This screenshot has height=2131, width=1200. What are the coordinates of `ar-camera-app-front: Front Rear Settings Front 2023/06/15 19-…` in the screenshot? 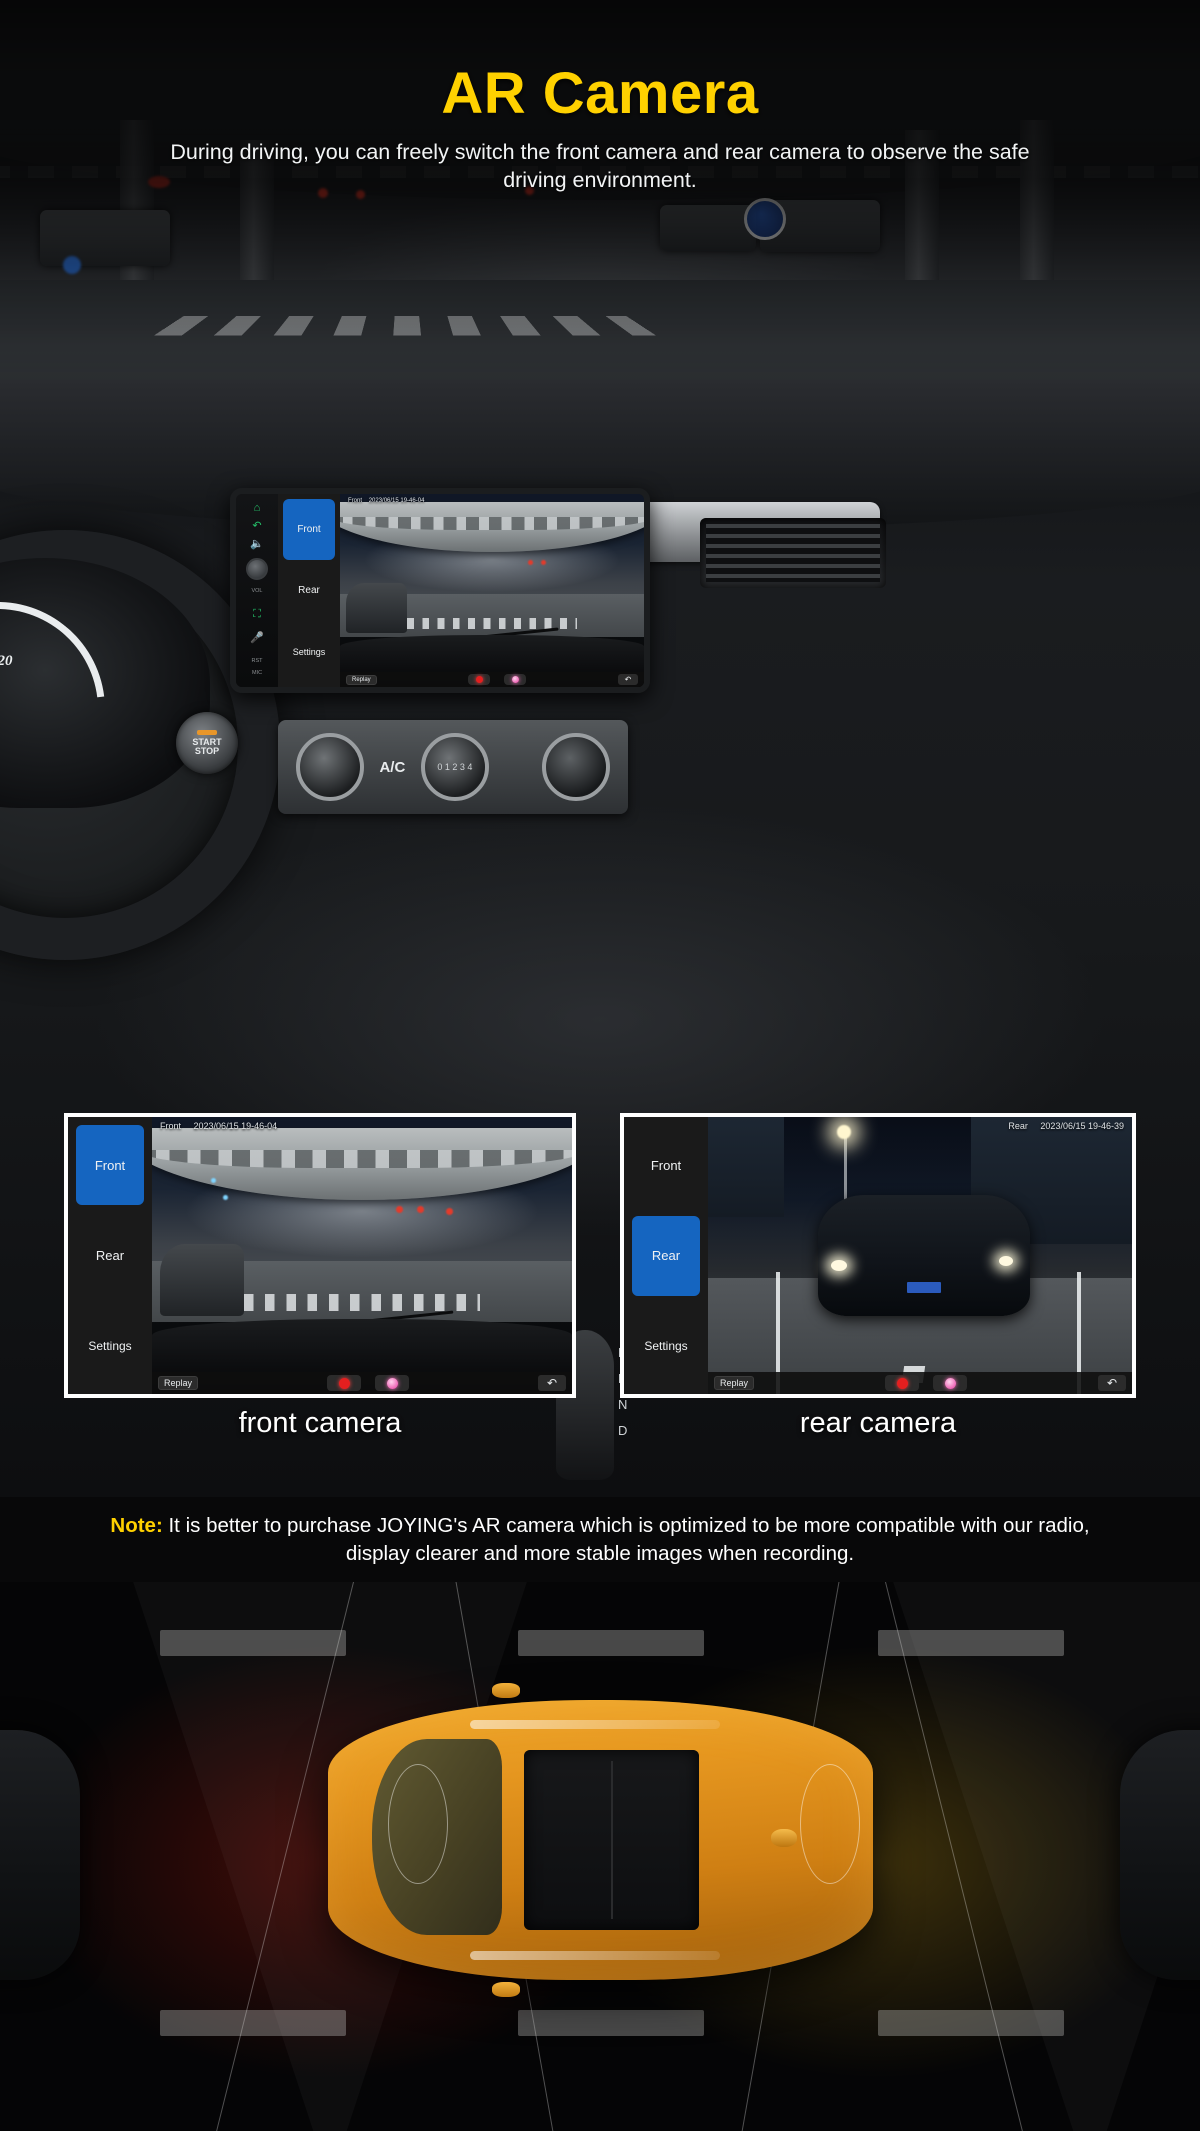 It's located at (320, 1255).